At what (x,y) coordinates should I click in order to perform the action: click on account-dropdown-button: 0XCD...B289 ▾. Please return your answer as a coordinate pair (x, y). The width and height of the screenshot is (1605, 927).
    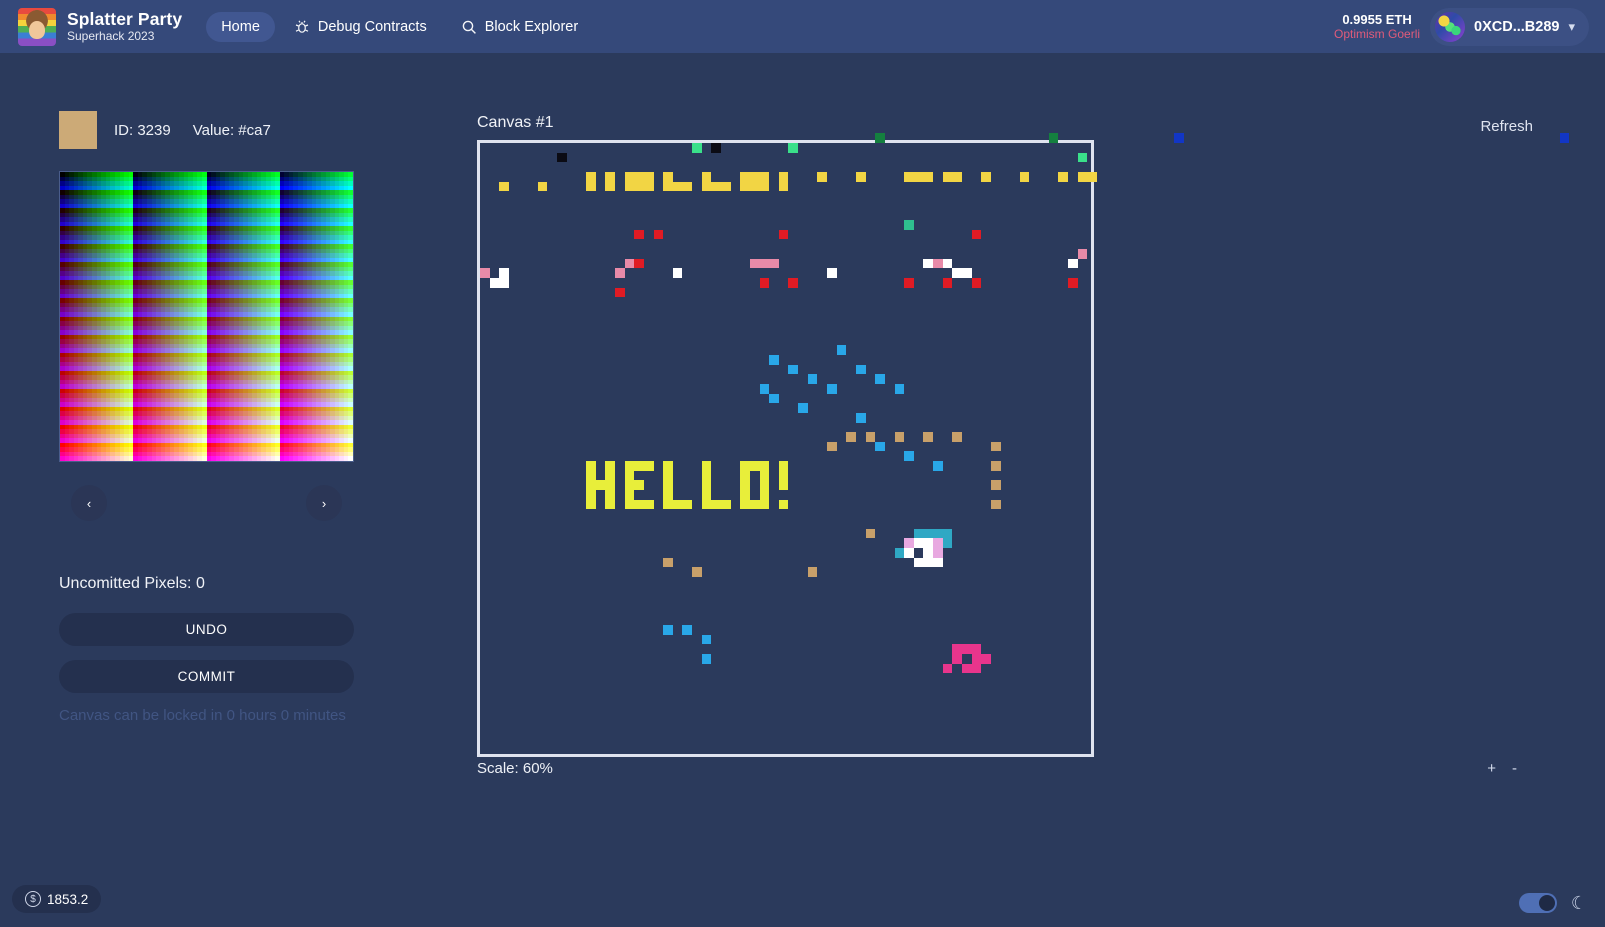
    Looking at the image, I should click on (1509, 26).